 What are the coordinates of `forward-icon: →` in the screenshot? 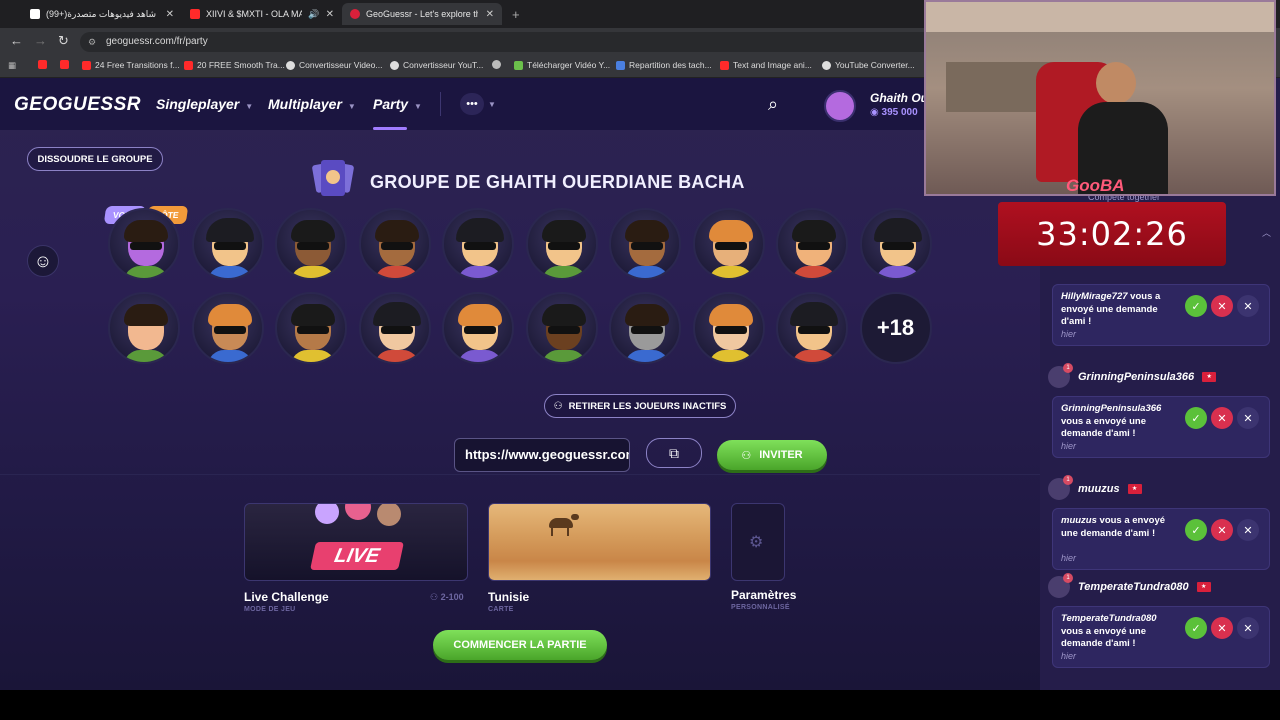 It's located at (40, 40).